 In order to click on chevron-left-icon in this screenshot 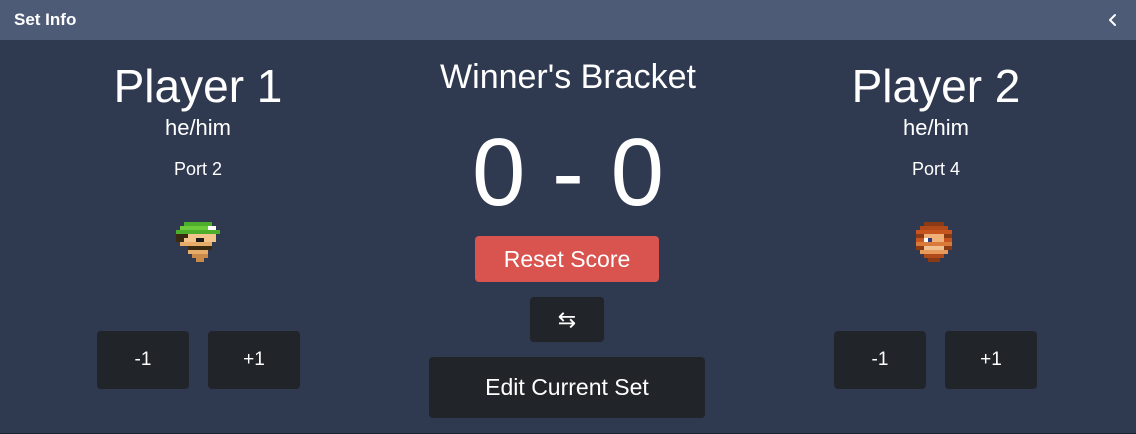, I will do `click(1113, 20)`.